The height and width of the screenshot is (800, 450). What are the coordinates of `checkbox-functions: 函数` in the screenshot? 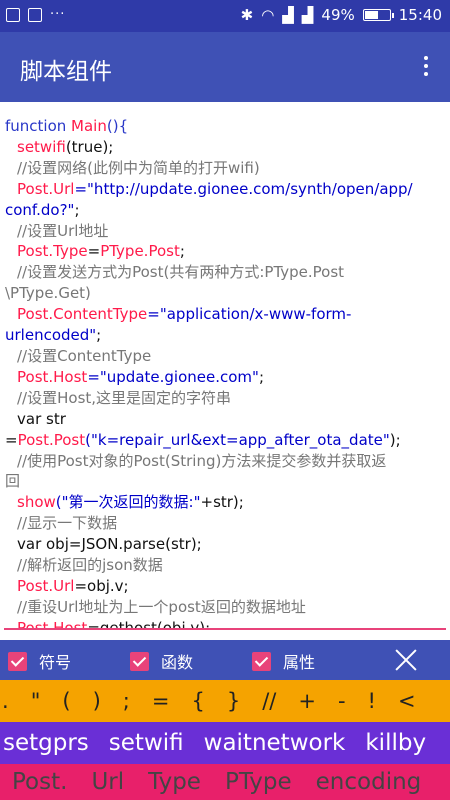 It's located at (161, 661).